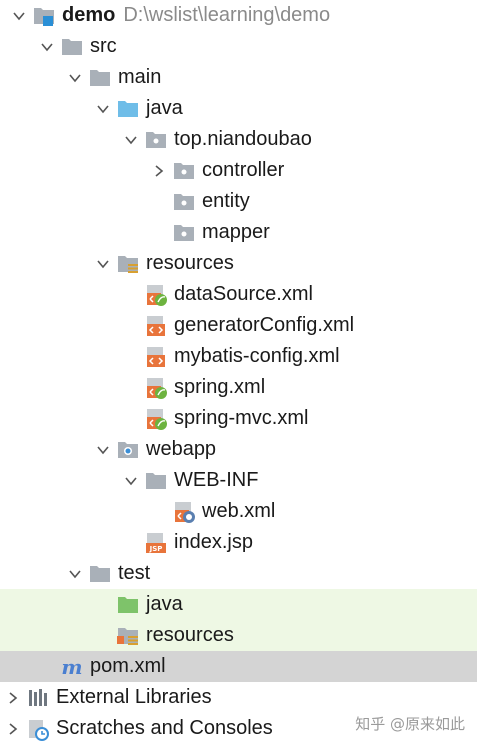  Describe the element at coordinates (164, 604) in the screenshot. I see `tree-label-test-java: java` at that location.